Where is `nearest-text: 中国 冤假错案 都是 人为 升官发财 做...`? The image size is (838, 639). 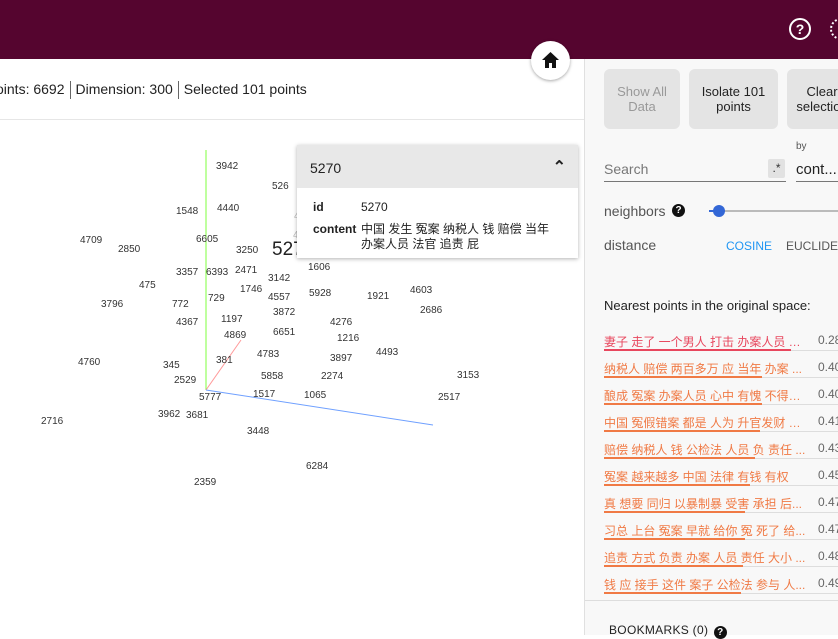
nearest-text: 中国 冤假错案 都是 人为 升官发财 做... is located at coordinates (706, 422).